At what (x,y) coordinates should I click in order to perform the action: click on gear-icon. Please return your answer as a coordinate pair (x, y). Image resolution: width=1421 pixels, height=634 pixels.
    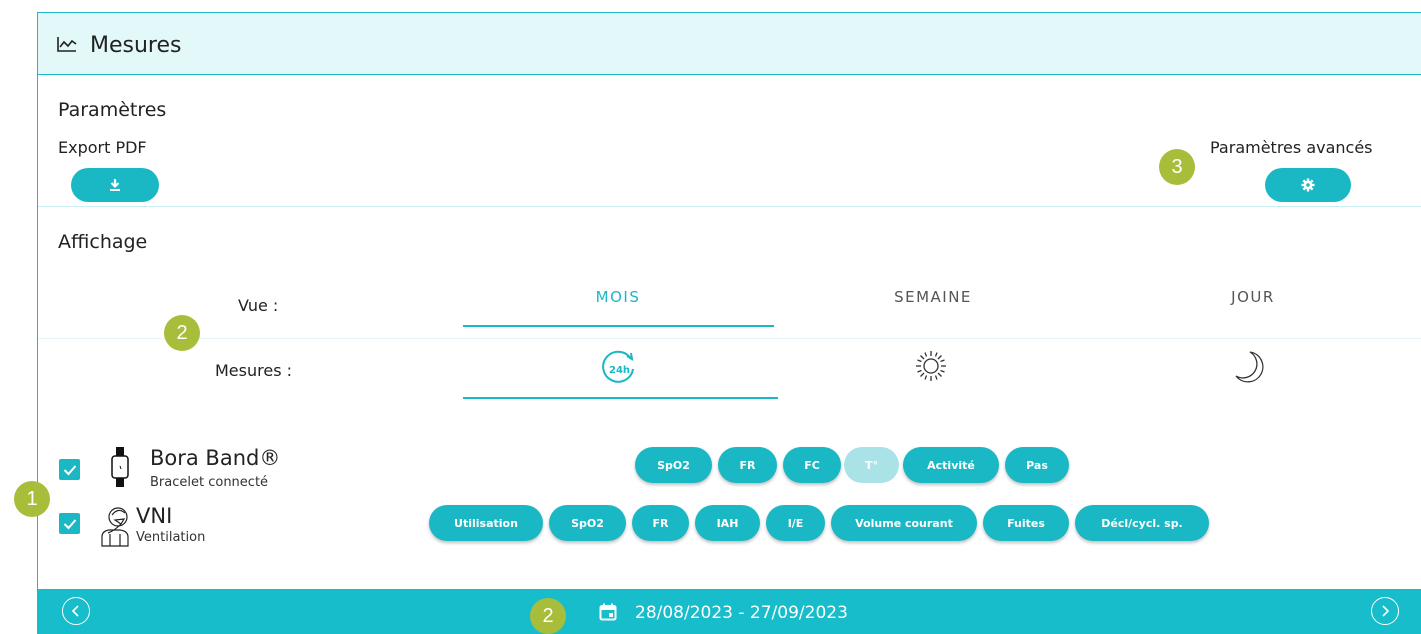
    Looking at the image, I should click on (1308, 185).